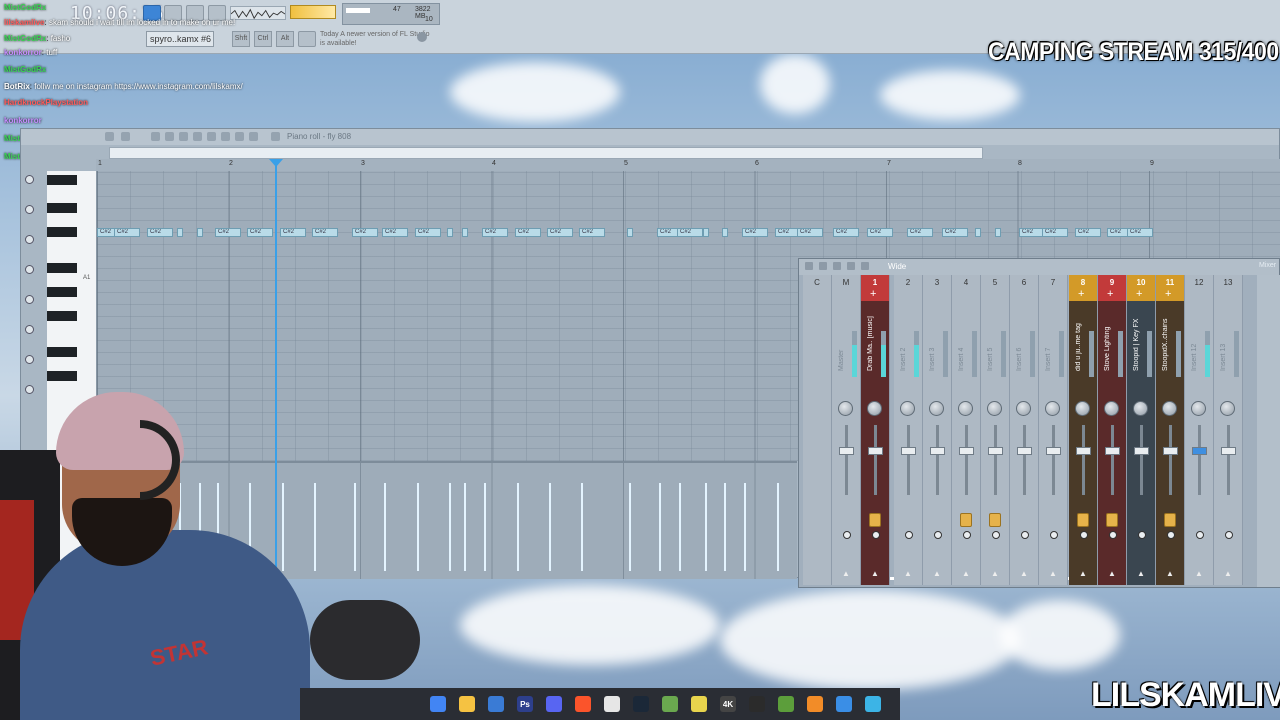 The width and height of the screenshot is (1280, 720). What do you see at coordinates (422, 37) in the screenshot?
I see `update-icon` at bounding box center [422, 37].